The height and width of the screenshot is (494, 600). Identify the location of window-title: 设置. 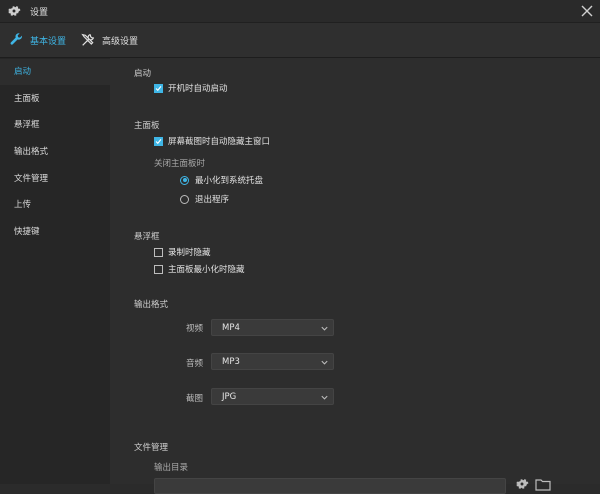
(39, 13).